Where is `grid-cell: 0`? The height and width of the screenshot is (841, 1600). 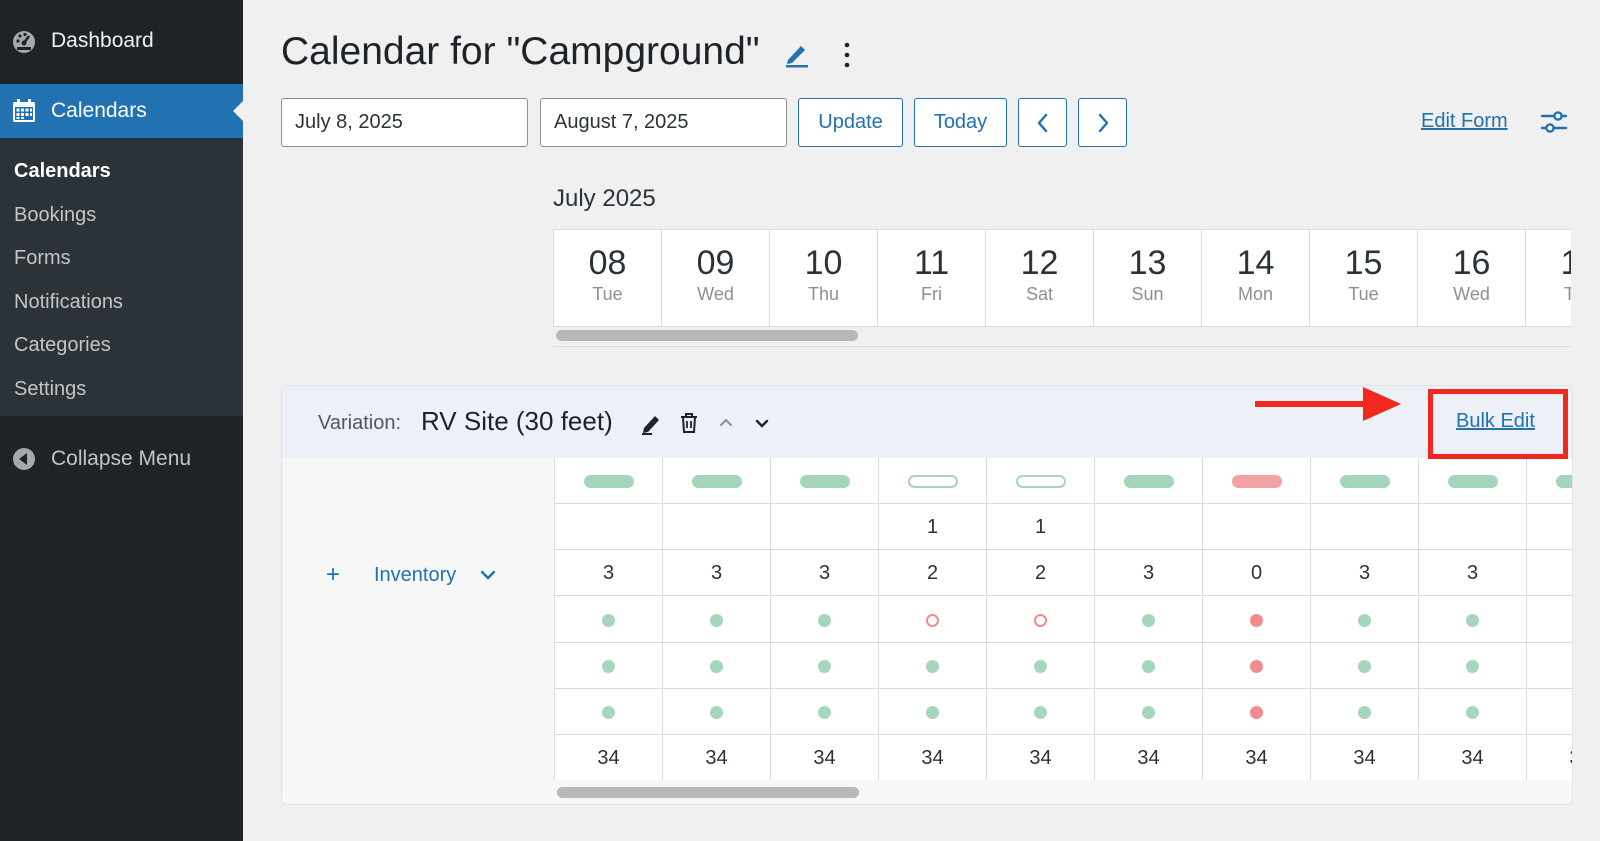
grid-cell: 0 is located at coordinates (1256, 573).